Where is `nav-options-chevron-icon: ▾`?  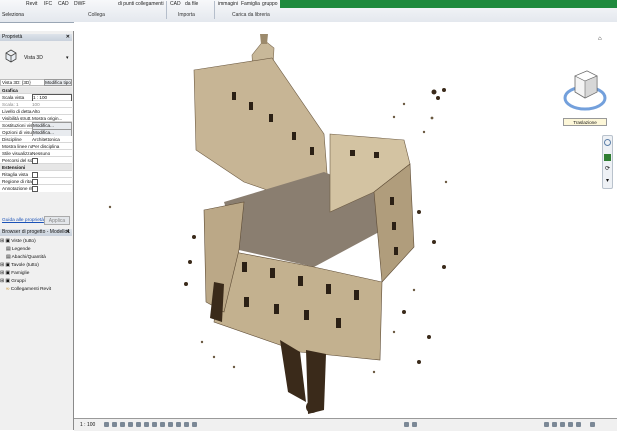
nav-options-chevron-icon: ▾ is located at coordinates (607, 181).